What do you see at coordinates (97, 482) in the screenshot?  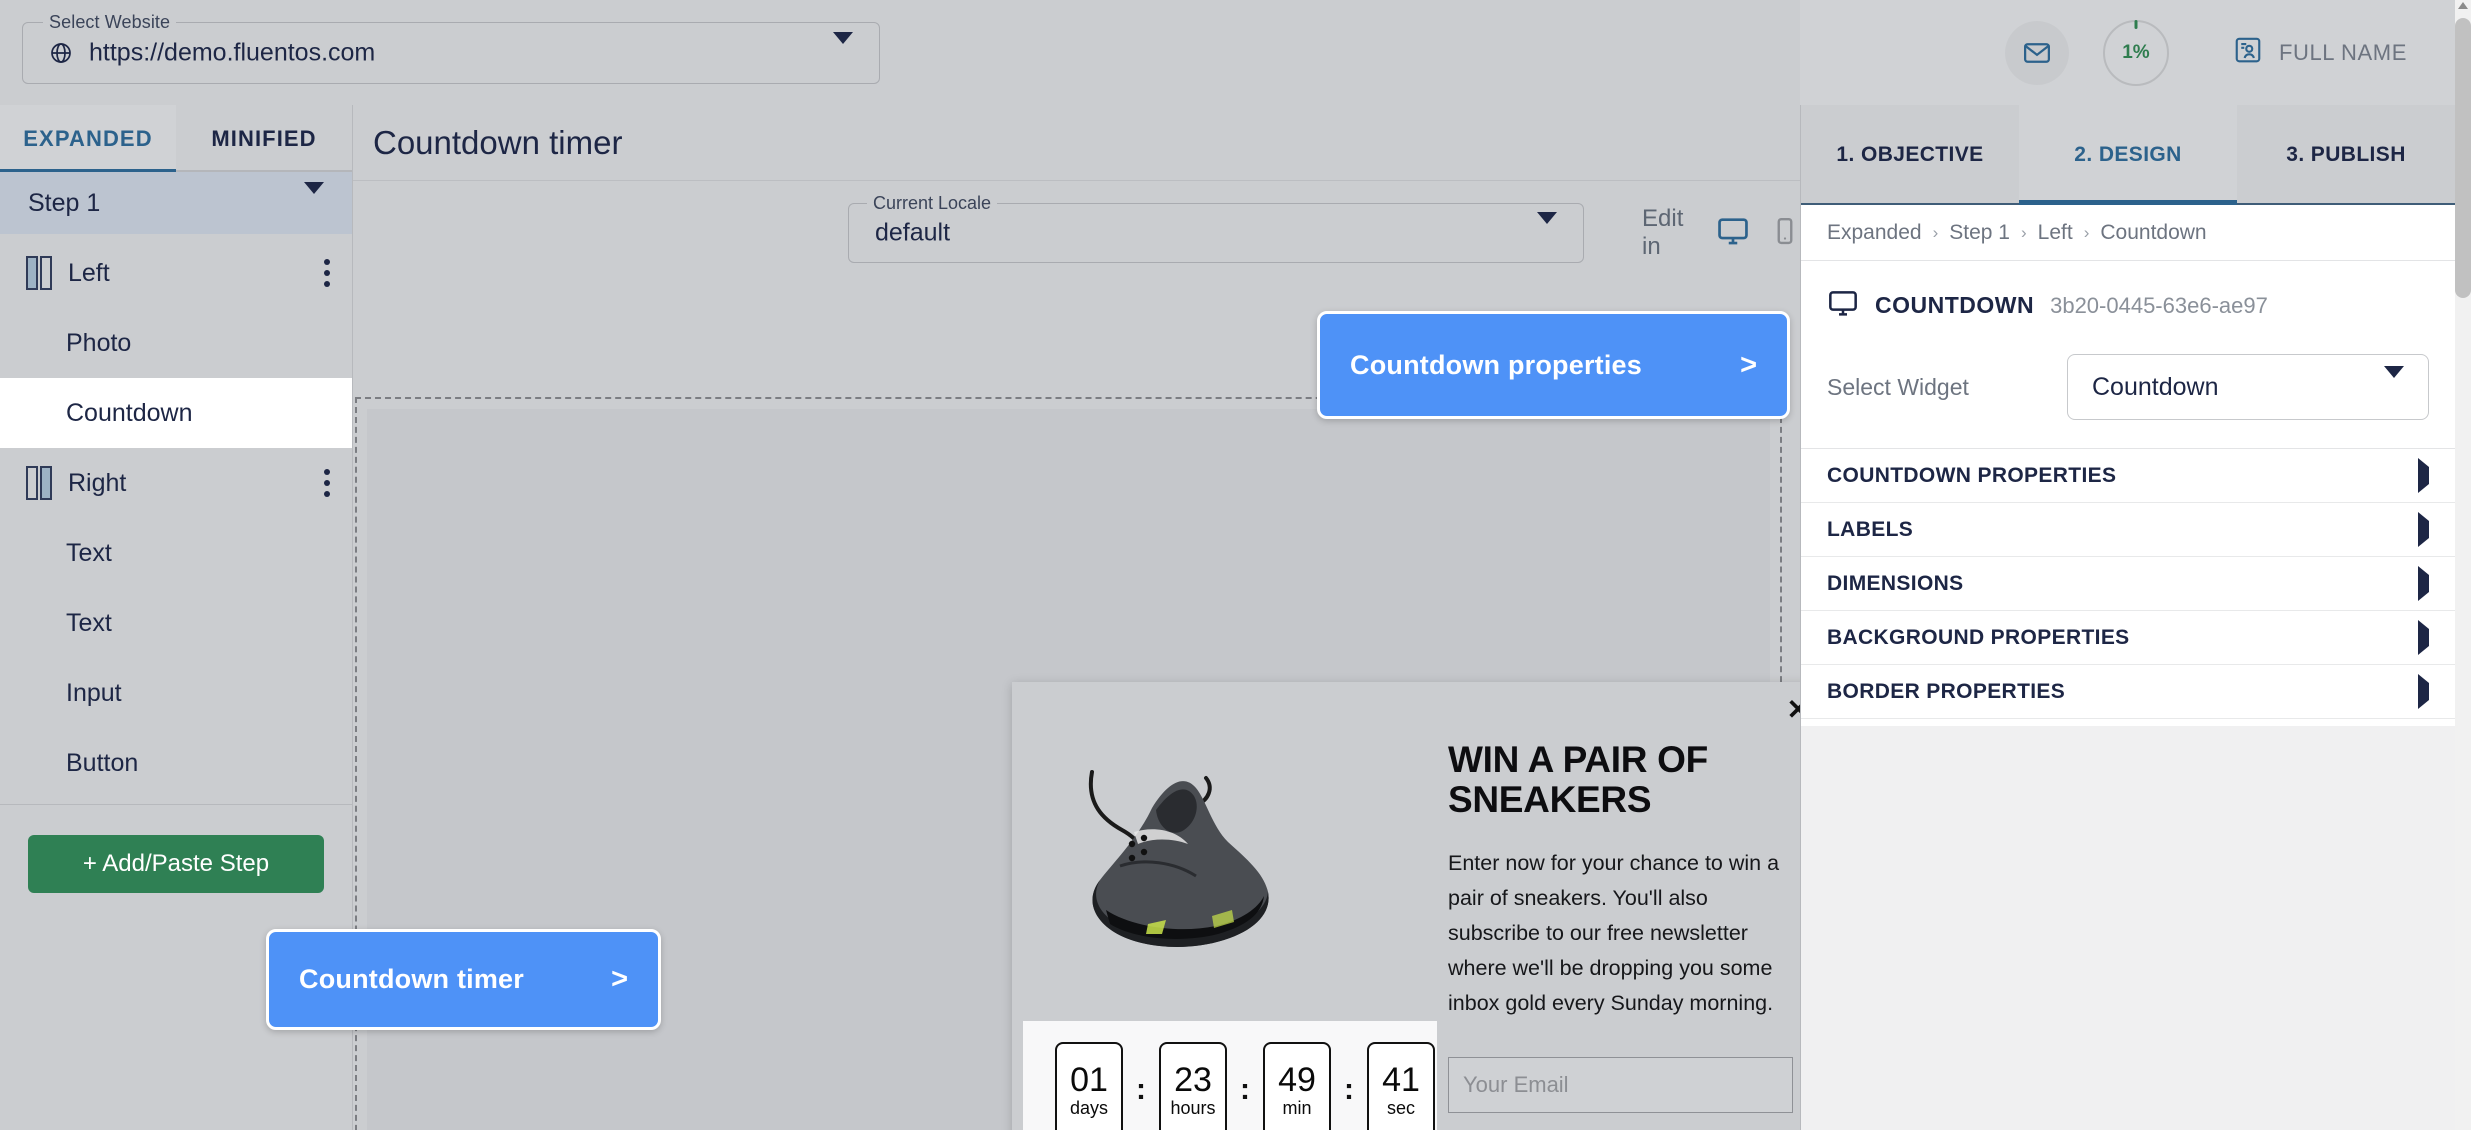 I see `tree-item-label: Right` at bounding box center [97, 482].